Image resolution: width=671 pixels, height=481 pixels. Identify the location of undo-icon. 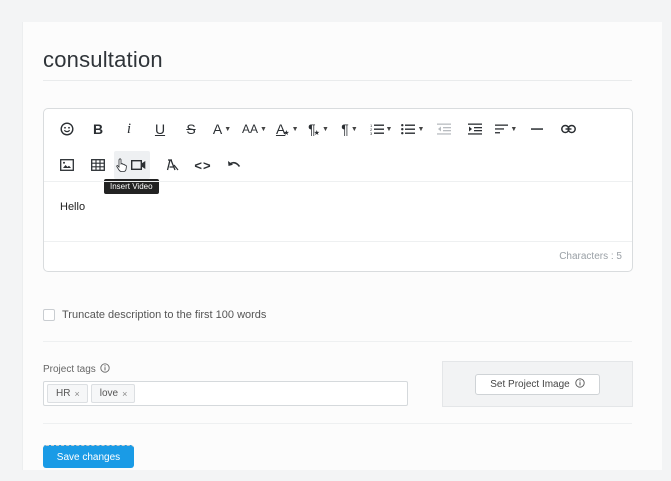
(234, 165).